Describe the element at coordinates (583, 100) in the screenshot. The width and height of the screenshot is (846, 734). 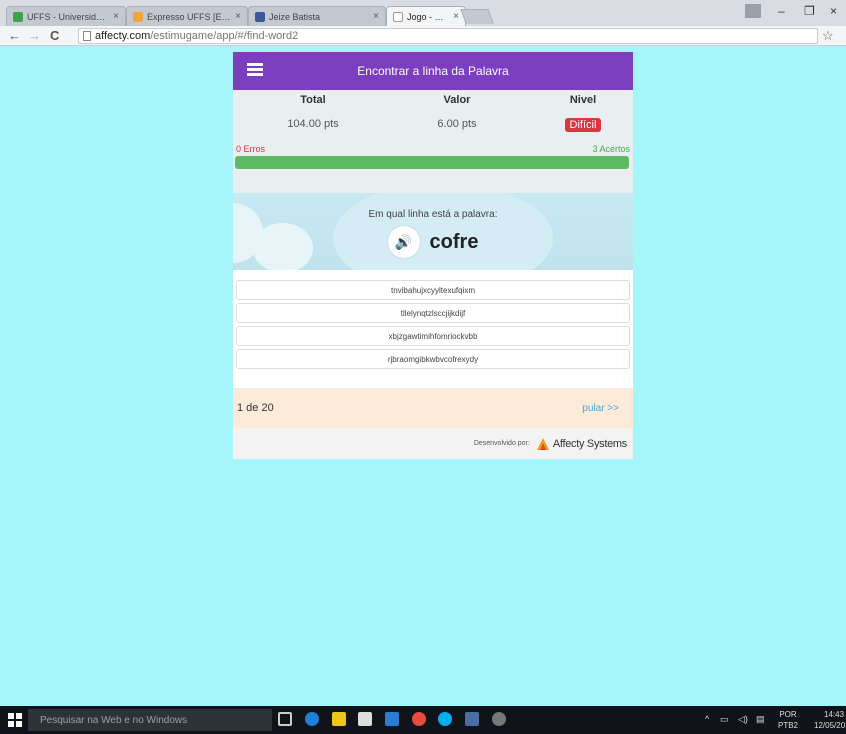
I see `nivel-label: Nivel` at that location.